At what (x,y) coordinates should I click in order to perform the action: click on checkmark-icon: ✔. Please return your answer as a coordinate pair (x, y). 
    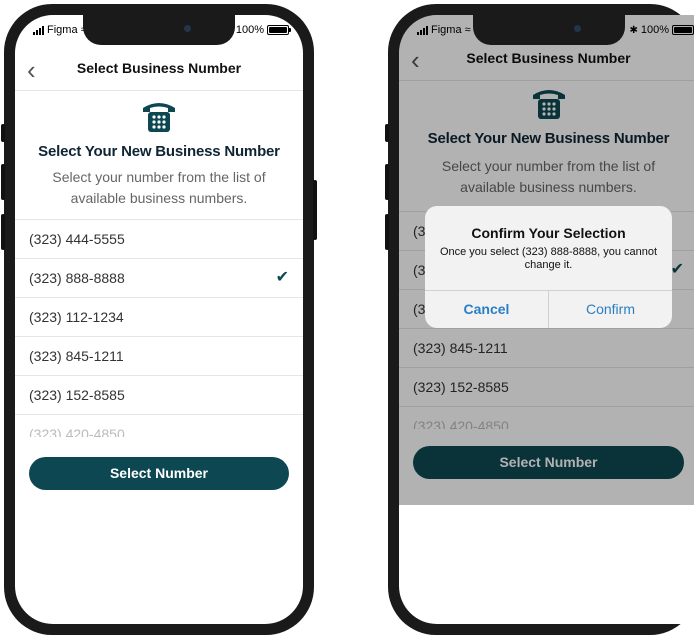
    Looking at the image, I should click on (282, 277).